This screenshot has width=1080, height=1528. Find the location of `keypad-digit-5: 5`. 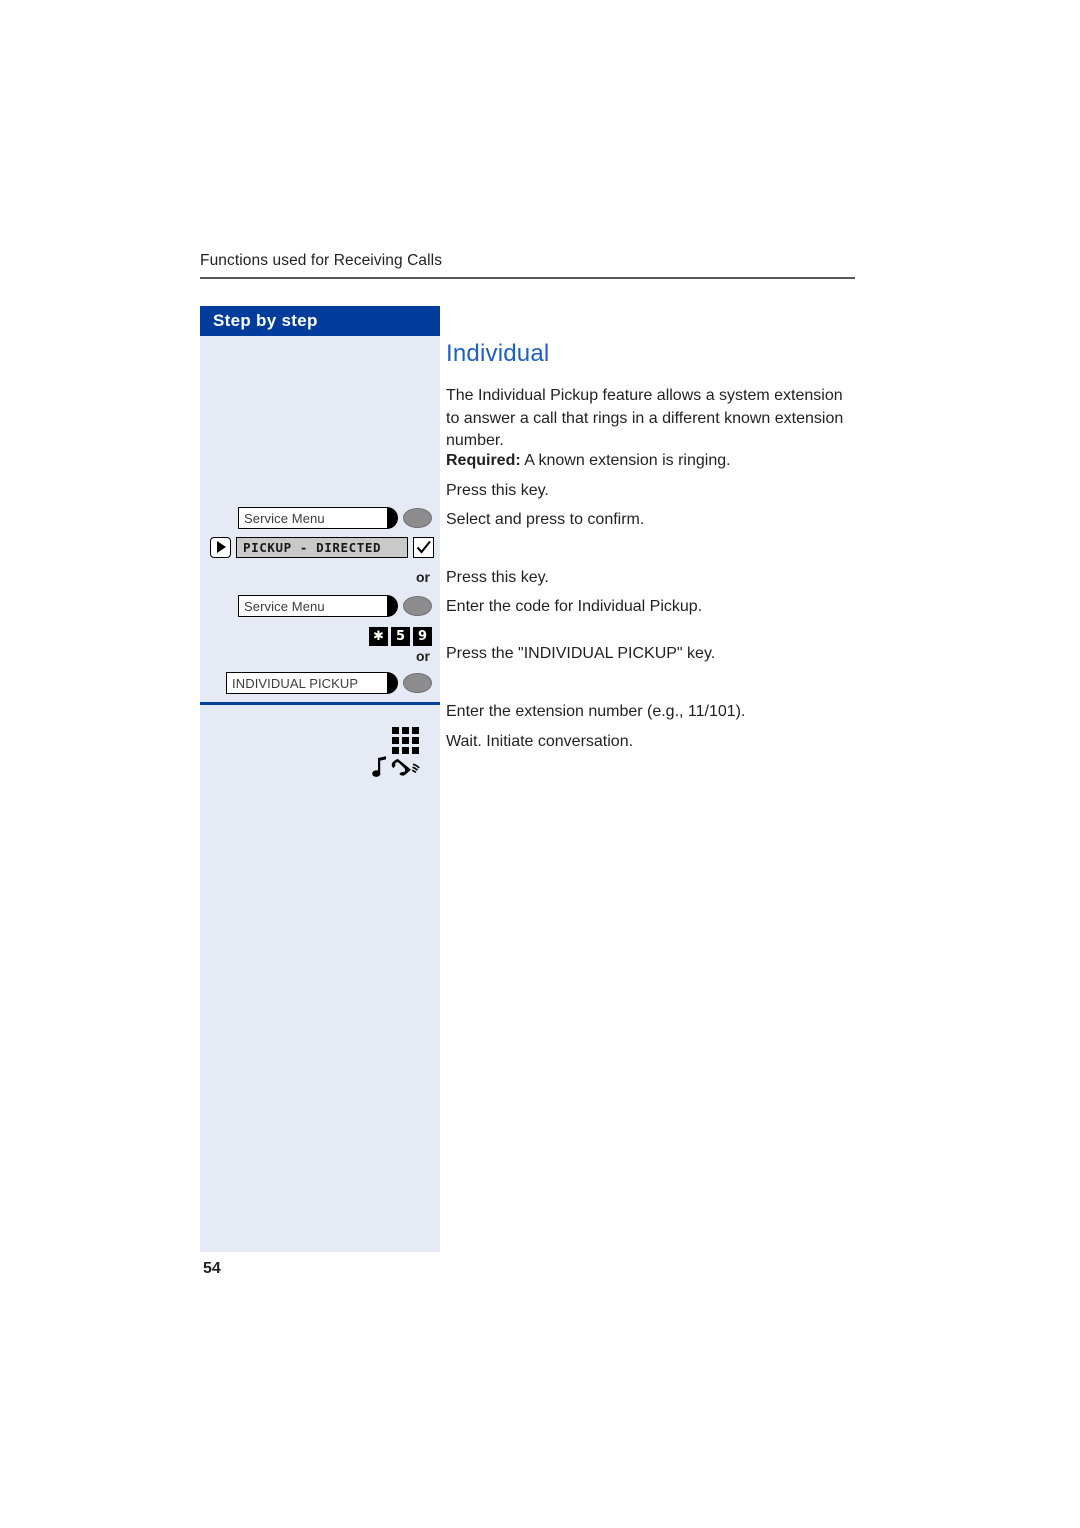

keypad-digit-5: 5 is located at coordinates (400, 636).